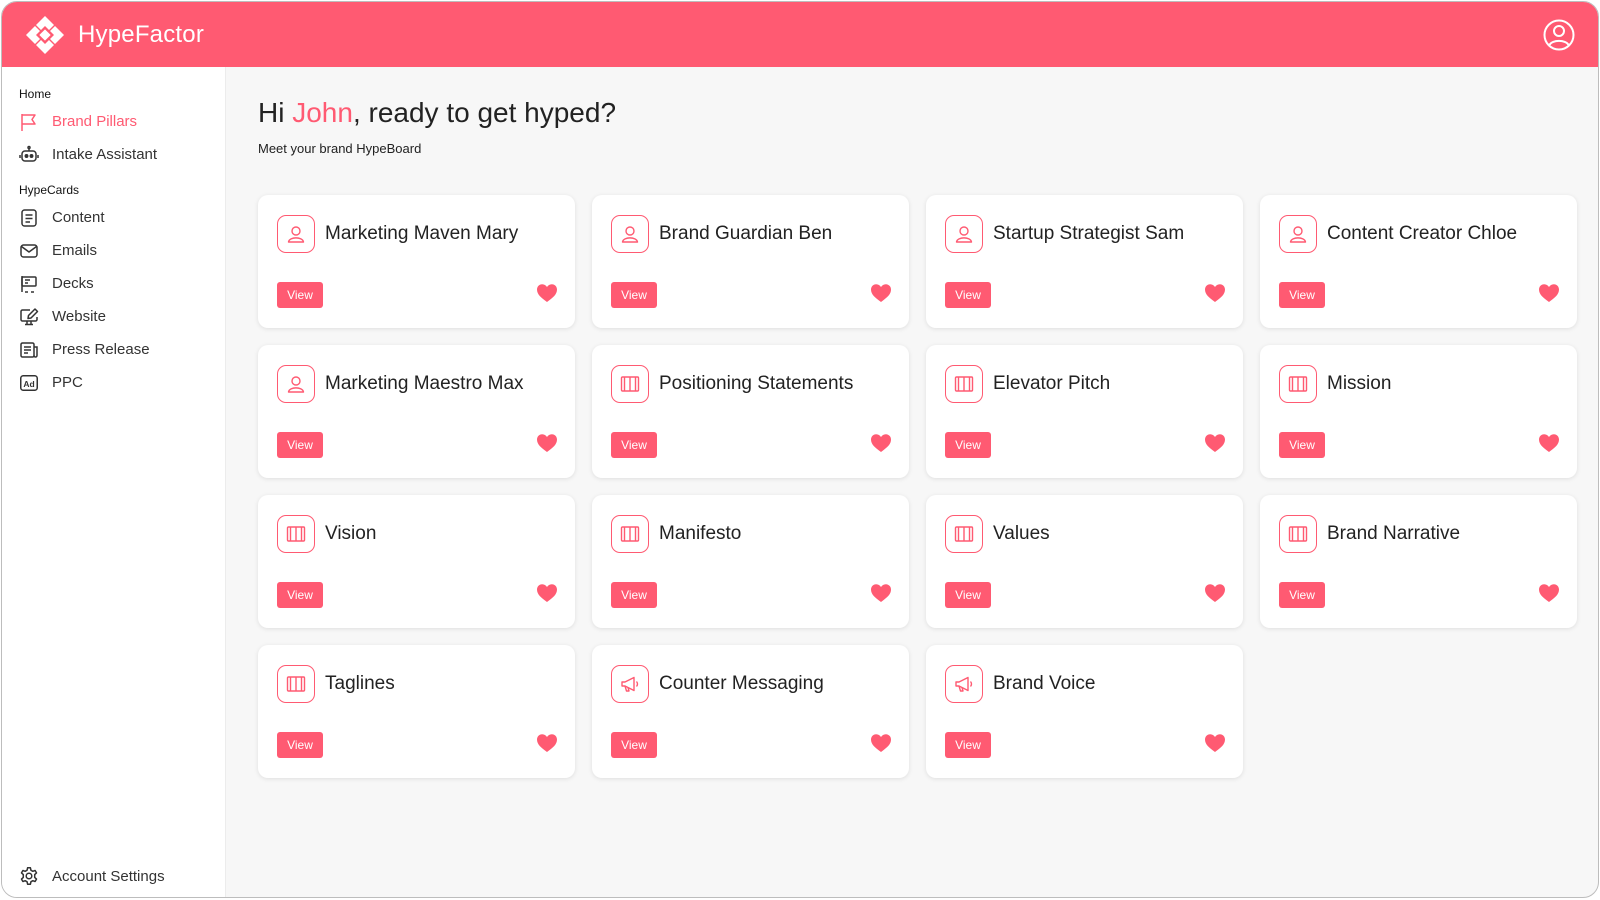 The height and width of the screenshot is (900, 1600). Describe the element at coordinates (29, 876) in the screenshot. I see `gear-icon` at that location.